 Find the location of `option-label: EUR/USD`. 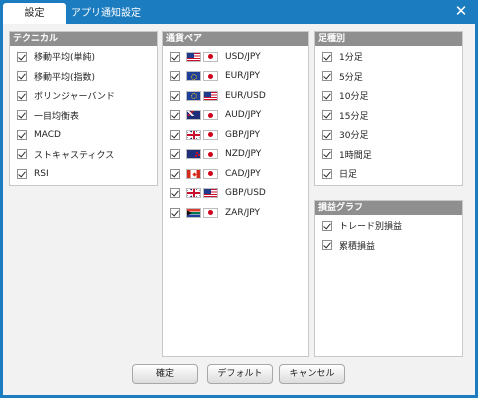

option-label: EUR/USD is located at coordinates (245, 95).